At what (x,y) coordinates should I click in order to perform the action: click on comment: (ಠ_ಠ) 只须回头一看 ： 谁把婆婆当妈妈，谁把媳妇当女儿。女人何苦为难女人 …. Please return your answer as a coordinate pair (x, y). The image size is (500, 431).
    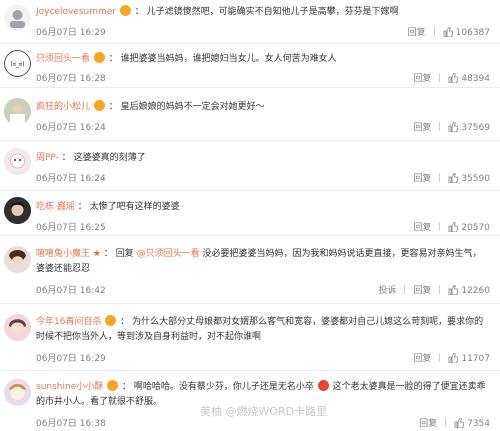
    Looking at the image, I should click on (250, 65).